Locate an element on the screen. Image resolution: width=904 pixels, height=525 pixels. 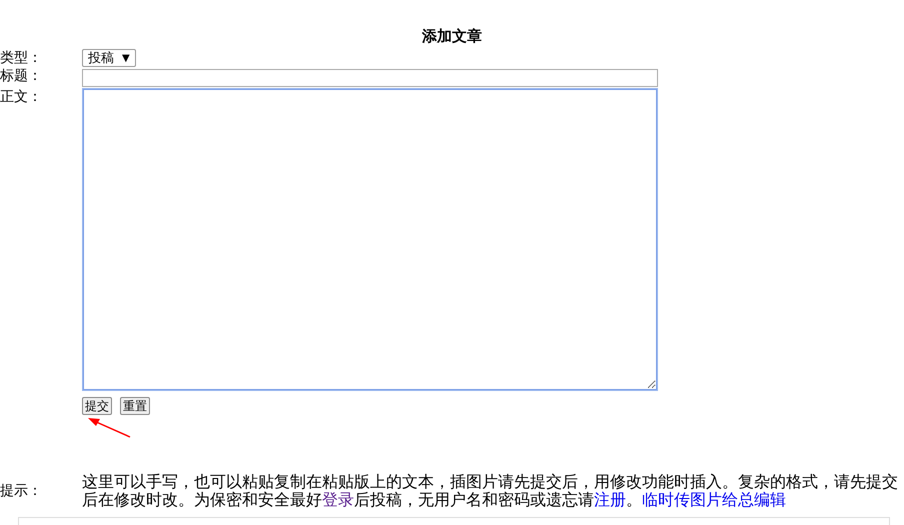
hint-label: 提示： is located at coordinates (21, 491).